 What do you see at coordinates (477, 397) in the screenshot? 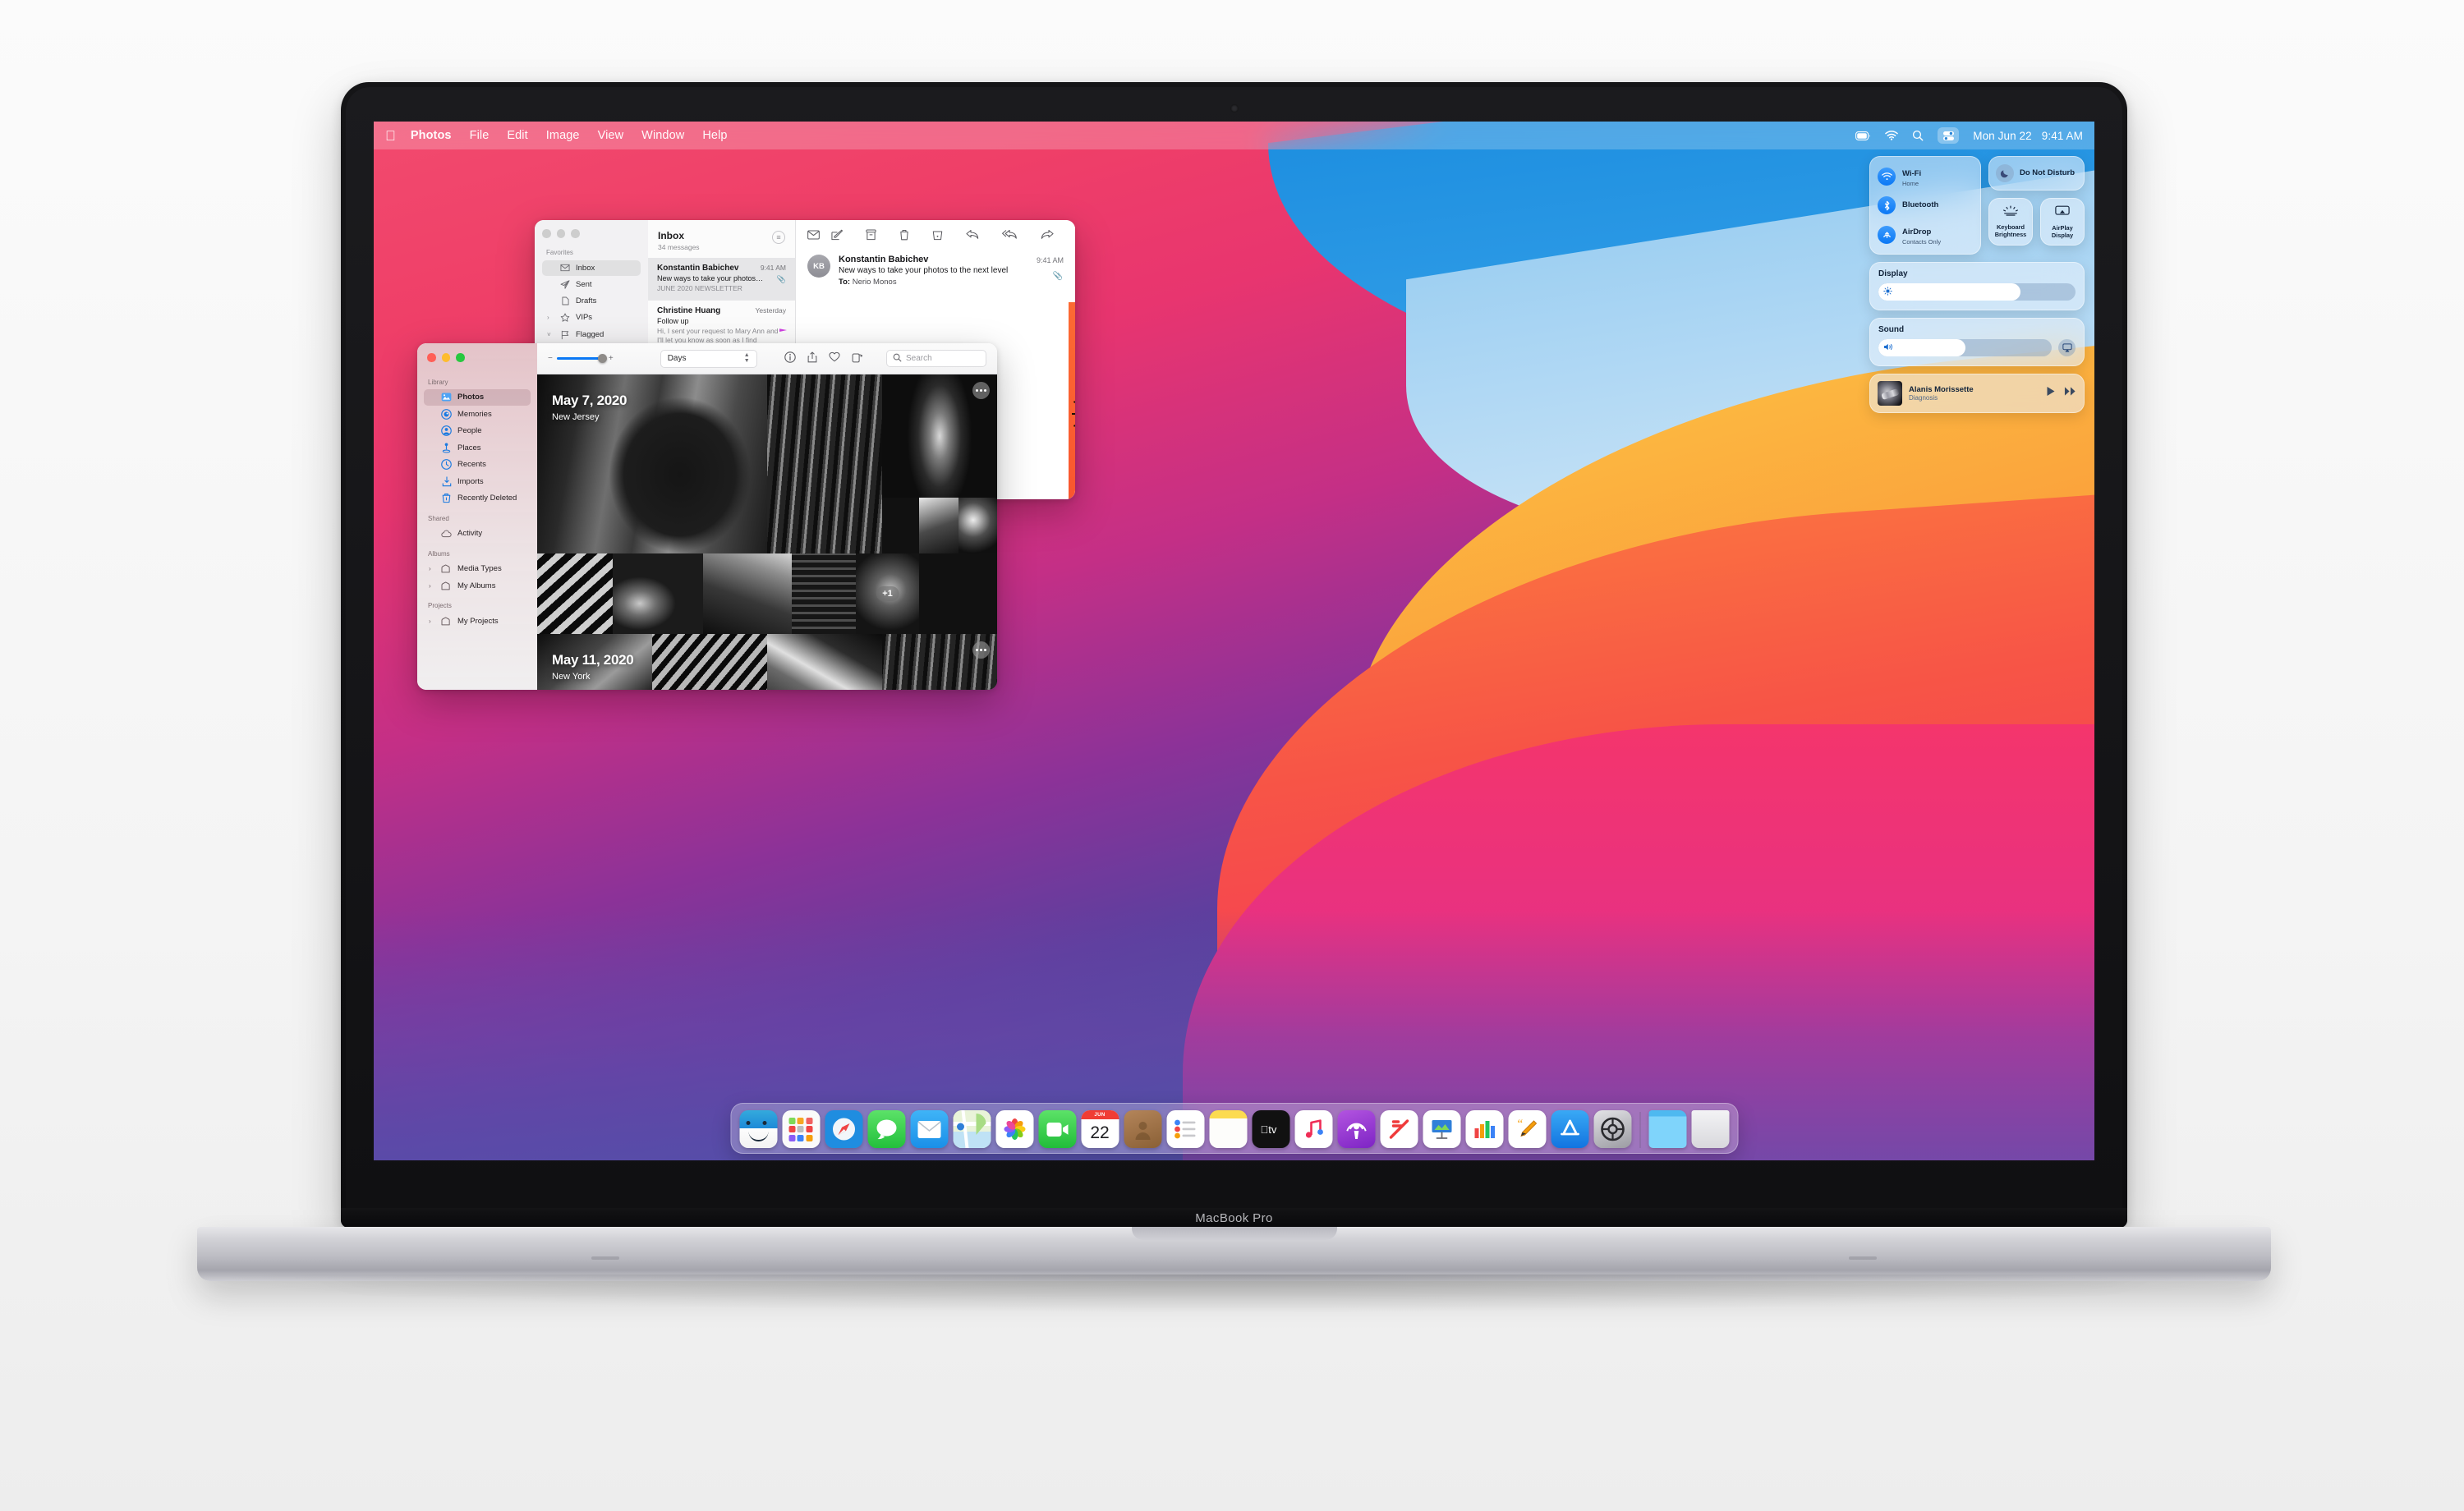
I see `sidebar-item-photos: Photos` at bounding box center [477, 397].